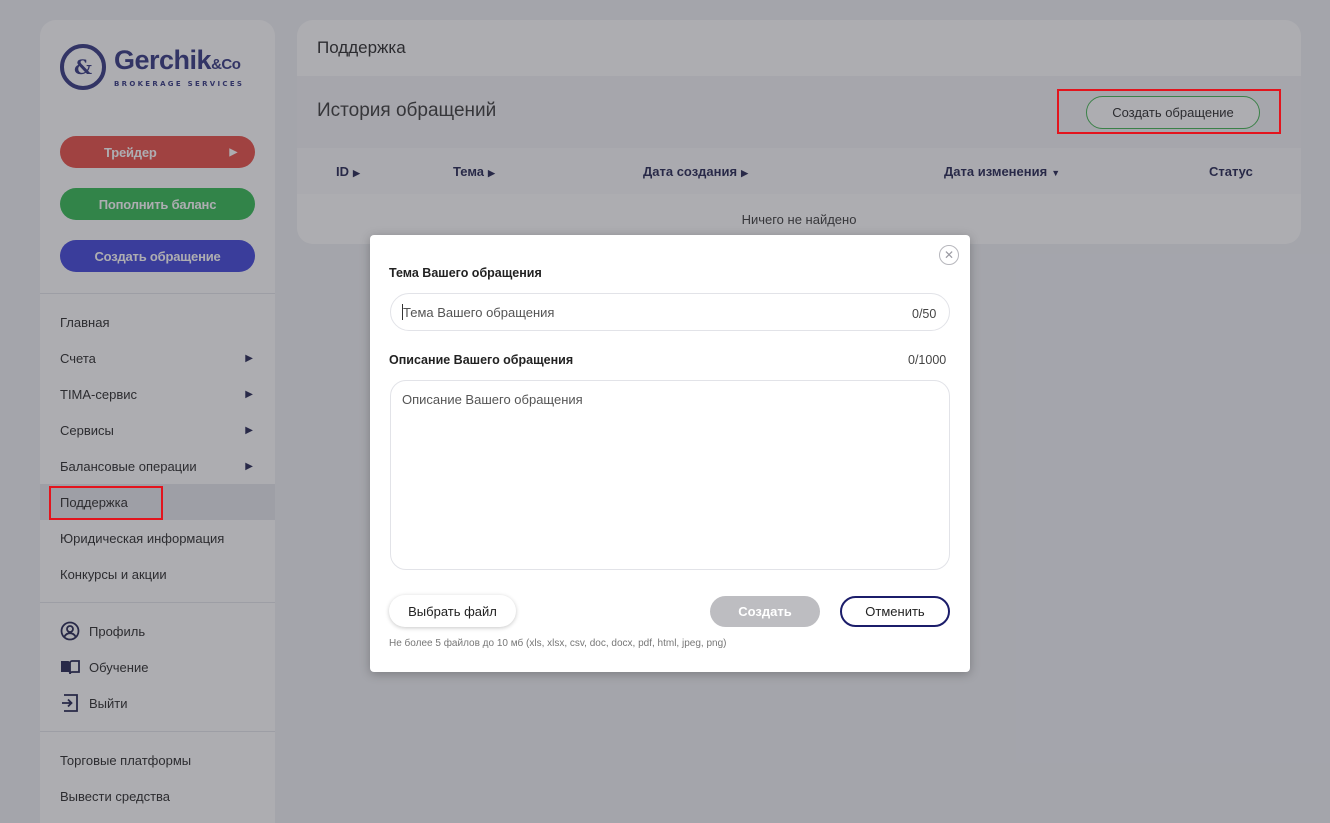 This screenshot has width=1330, height=823. What do you see at coordinates (481, 360) in the screenshot?
I see `description-label: Описание Вашего обращения` at bounding box center [481, 360].